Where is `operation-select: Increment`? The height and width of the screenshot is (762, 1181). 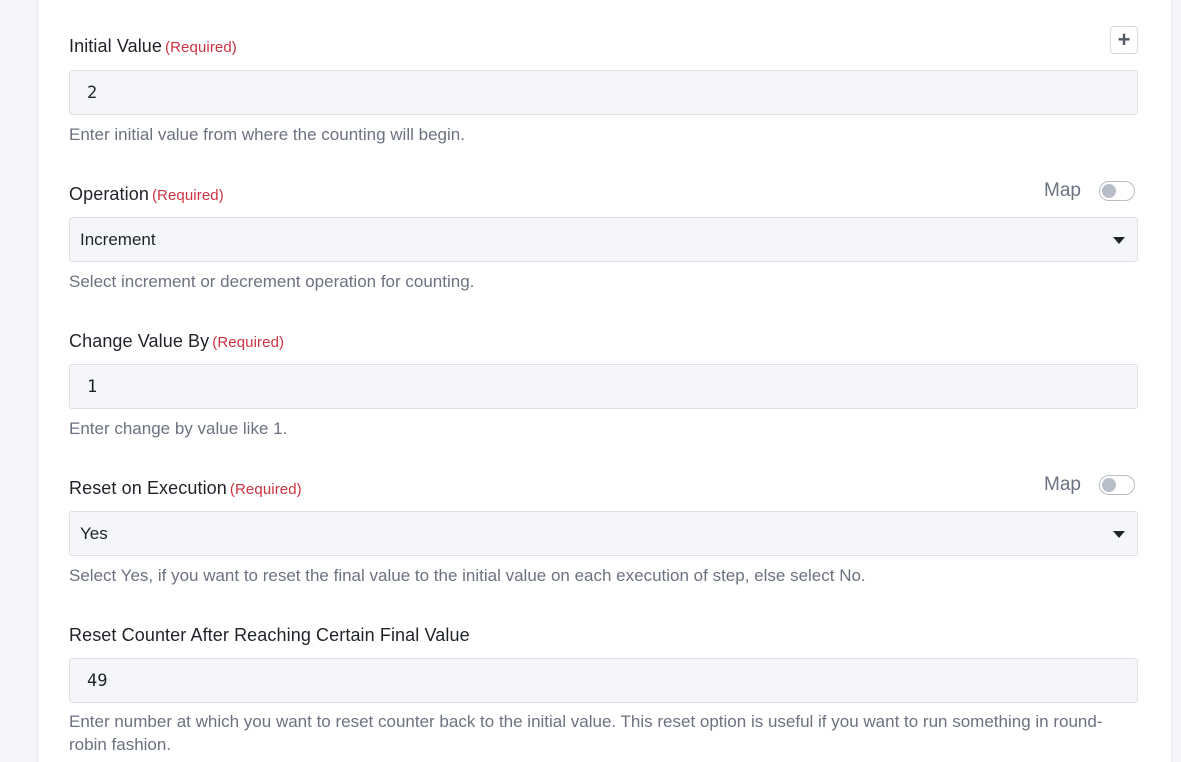 operation-select: Increment is located at coordinates (603, 239).